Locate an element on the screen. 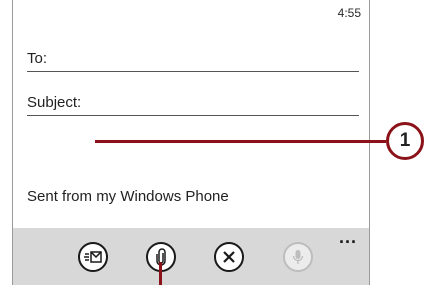 The width and height of the screenshot is (440, 285). send-button is located at coordinates (93, 257).